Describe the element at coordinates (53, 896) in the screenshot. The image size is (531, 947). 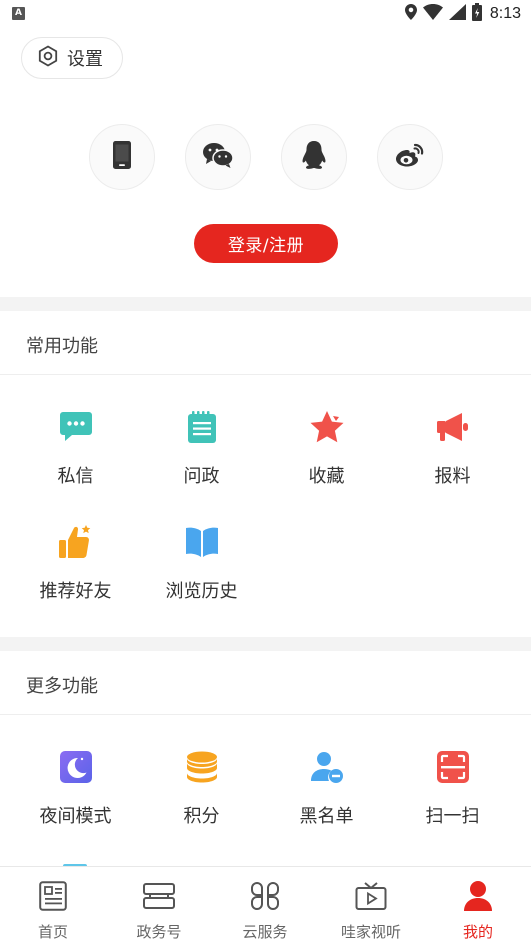
I see `news-icon` at that location.